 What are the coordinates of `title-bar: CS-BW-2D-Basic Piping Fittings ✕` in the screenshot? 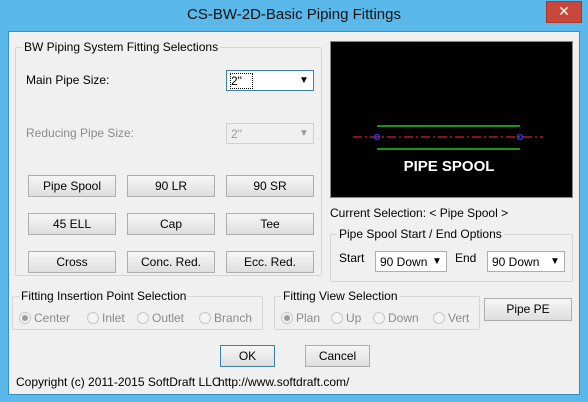 It's located at (294, 16).